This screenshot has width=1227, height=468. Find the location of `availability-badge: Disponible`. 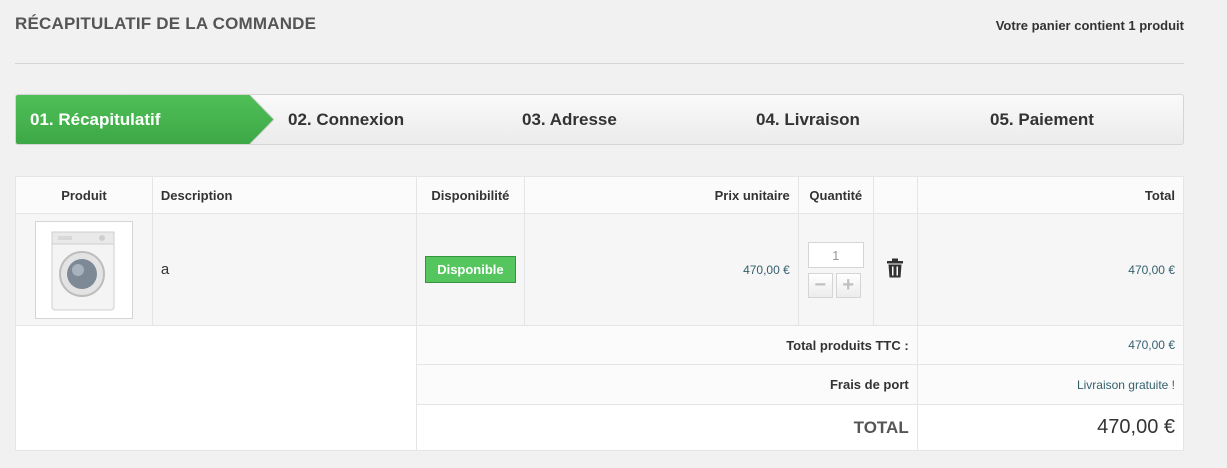

availability-badge: Disponible is located at coordinates (470, 269).